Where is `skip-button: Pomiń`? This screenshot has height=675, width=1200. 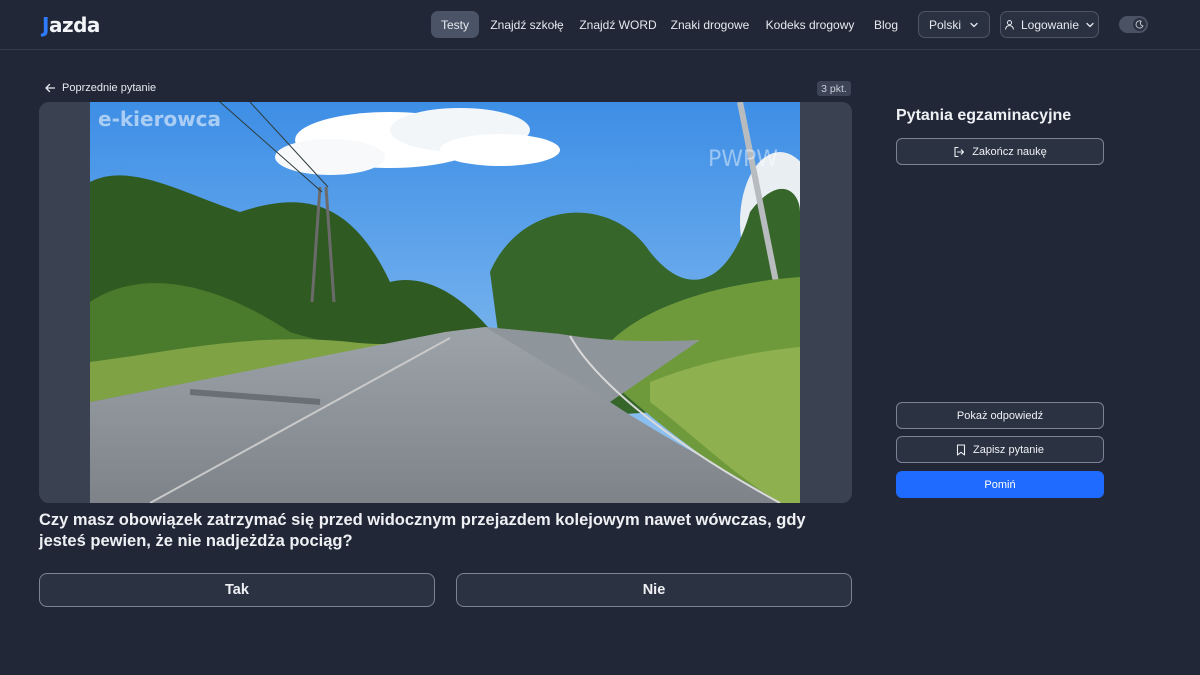 skip-button: Pomiń is located at coordinates (1000, 484).